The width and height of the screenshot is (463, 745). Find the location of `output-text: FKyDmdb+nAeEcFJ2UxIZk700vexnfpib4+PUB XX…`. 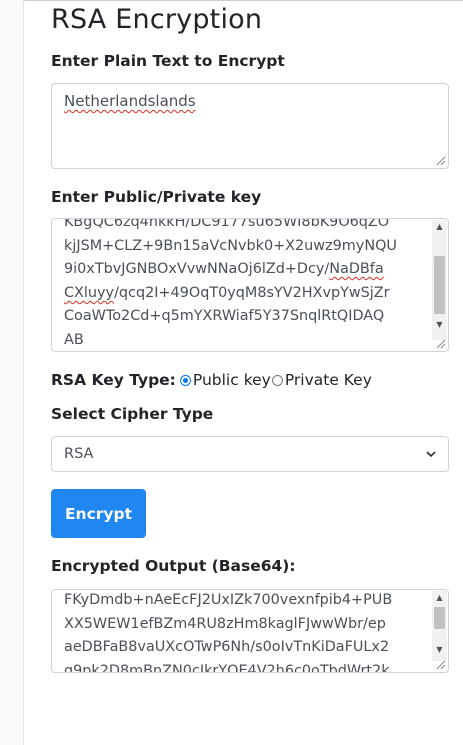

output-text: FKyDmdb+nAeEcFJ2UxIZk700vexnfpib4+PUB XX… is located at coordinates (249, 631).